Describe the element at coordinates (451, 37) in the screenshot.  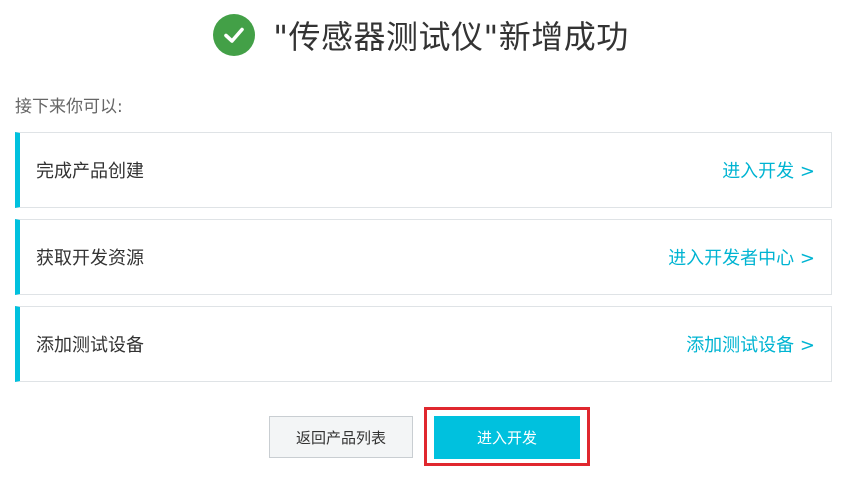
I see `page-title: "传感器测试仪"新增成功` at that location.